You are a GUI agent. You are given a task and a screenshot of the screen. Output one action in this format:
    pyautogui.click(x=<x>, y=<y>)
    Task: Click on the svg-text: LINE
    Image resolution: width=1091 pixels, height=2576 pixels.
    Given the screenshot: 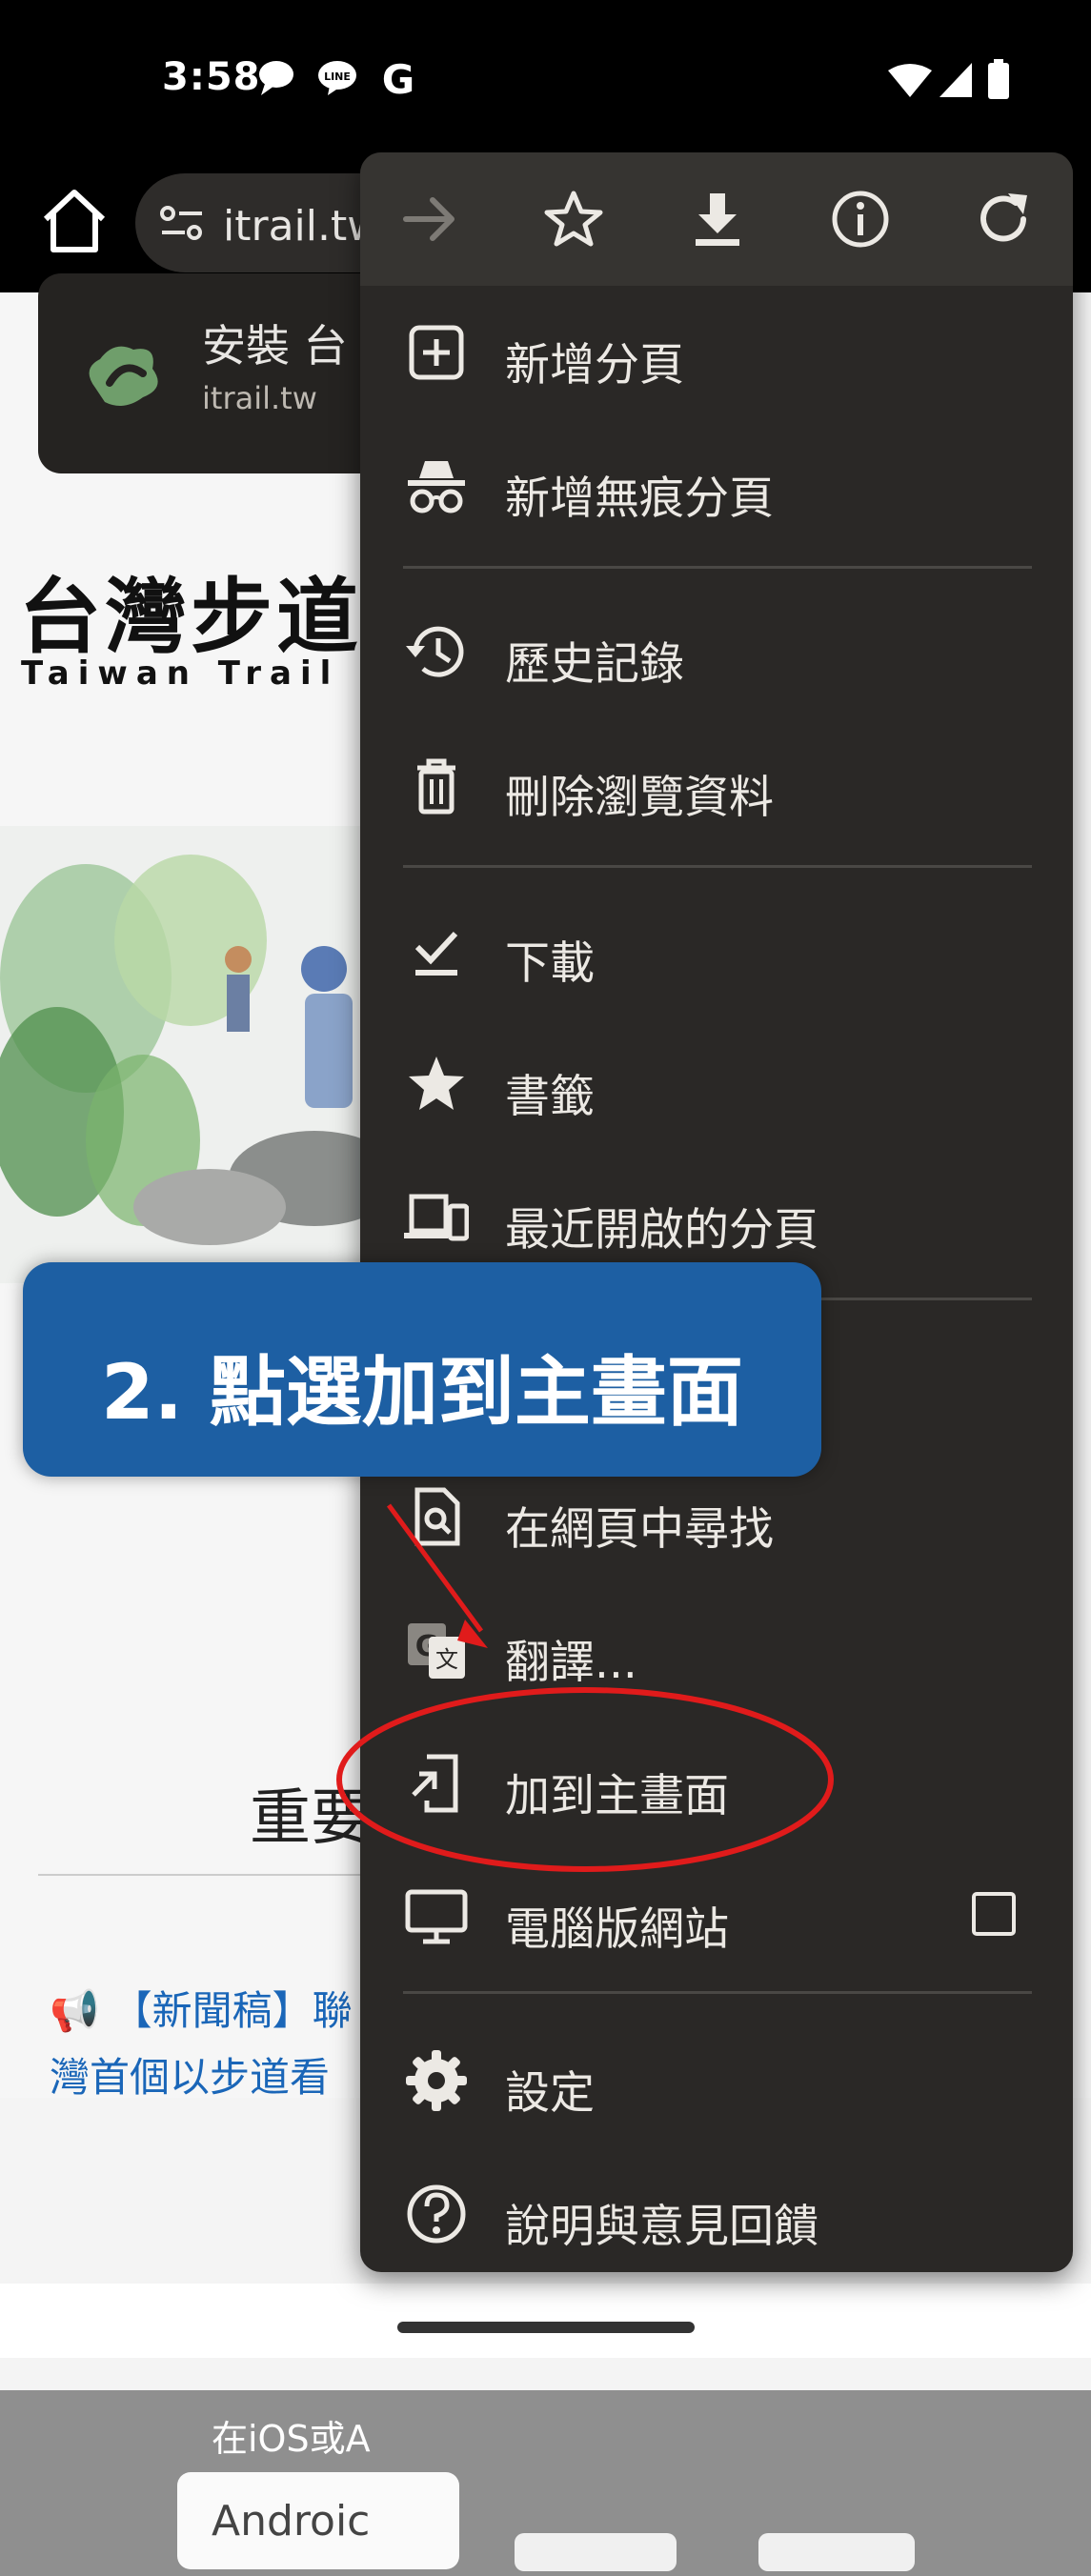 What is the action you would take?
    pyautogui.click(x=337, y=76)
    